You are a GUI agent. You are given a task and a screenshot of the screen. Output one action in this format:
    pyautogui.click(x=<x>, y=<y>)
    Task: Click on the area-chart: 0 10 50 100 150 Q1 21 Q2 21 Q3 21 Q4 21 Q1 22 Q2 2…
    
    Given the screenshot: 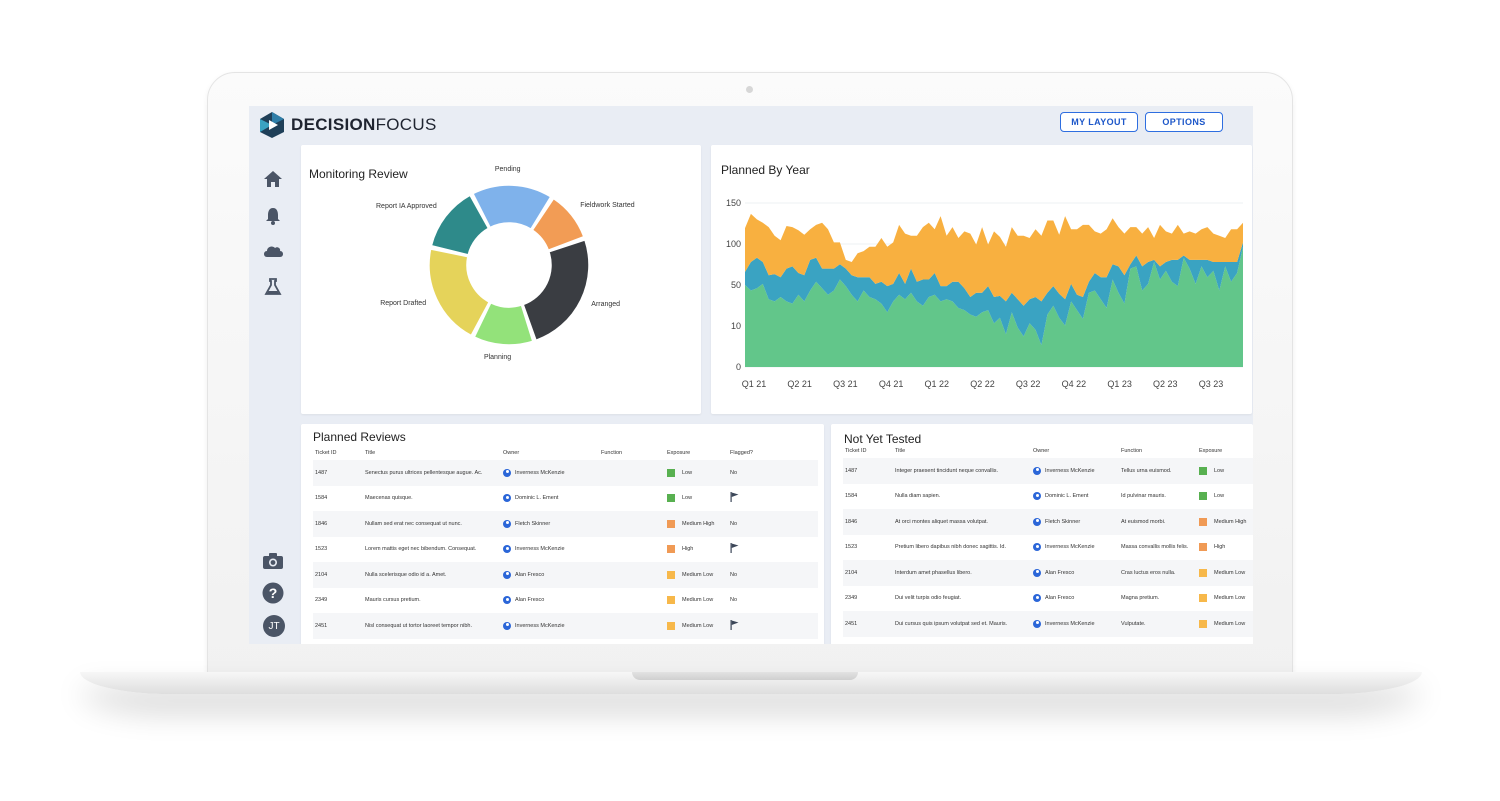 What is the action you would take?
    pyautogui.click(x=984, y=293)
    